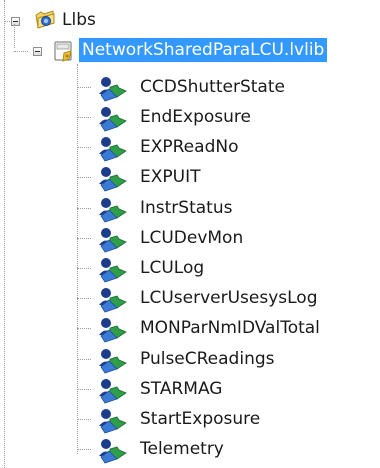 This screenshot has height=468, width=380. Describe the element at coordinates (200, 419) in the screenshot. I see `tree-item-label: StartExposure` at that location.